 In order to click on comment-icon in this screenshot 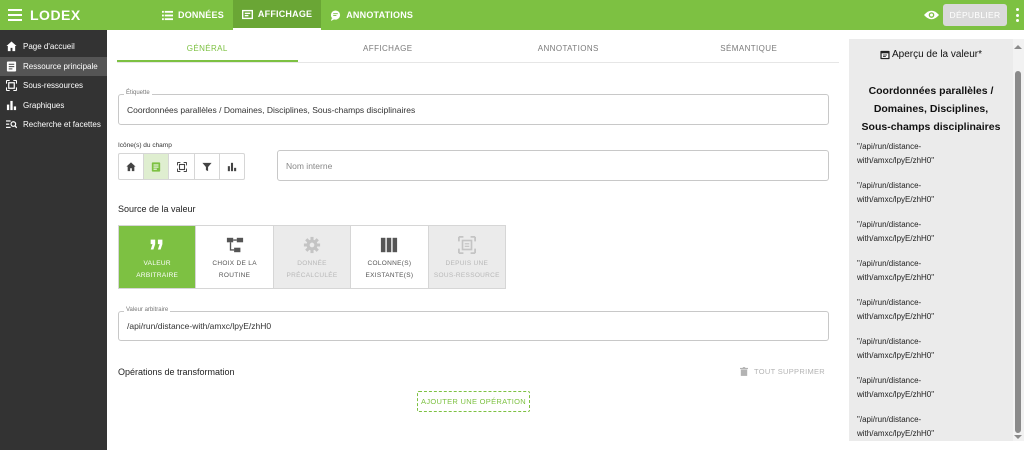, I will do `click(336, 15)`.